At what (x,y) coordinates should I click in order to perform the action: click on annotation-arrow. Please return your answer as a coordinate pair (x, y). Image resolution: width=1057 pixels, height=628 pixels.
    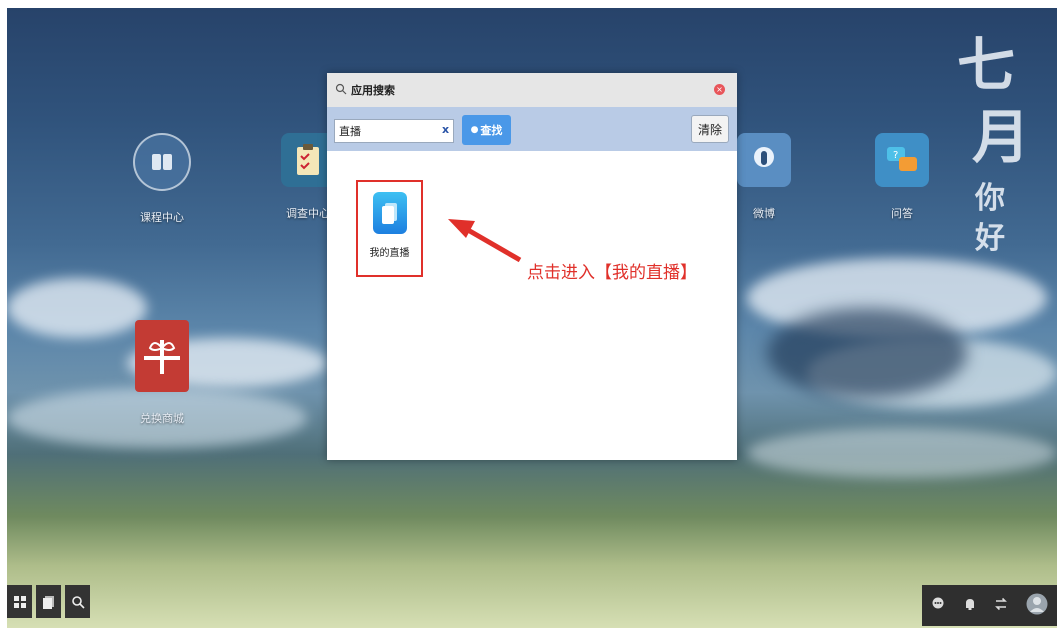
    Looking at the image, I should click on (485, 241).